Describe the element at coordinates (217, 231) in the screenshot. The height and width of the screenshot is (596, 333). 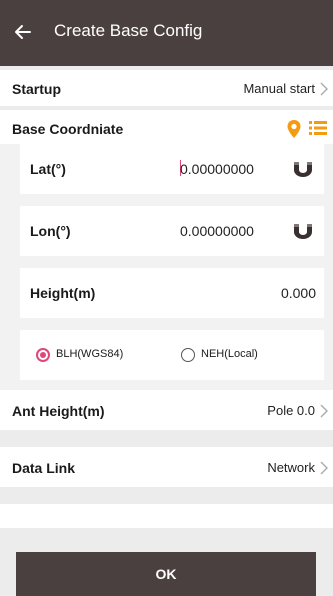
I see `lon-input: 0.00000000` at that location.